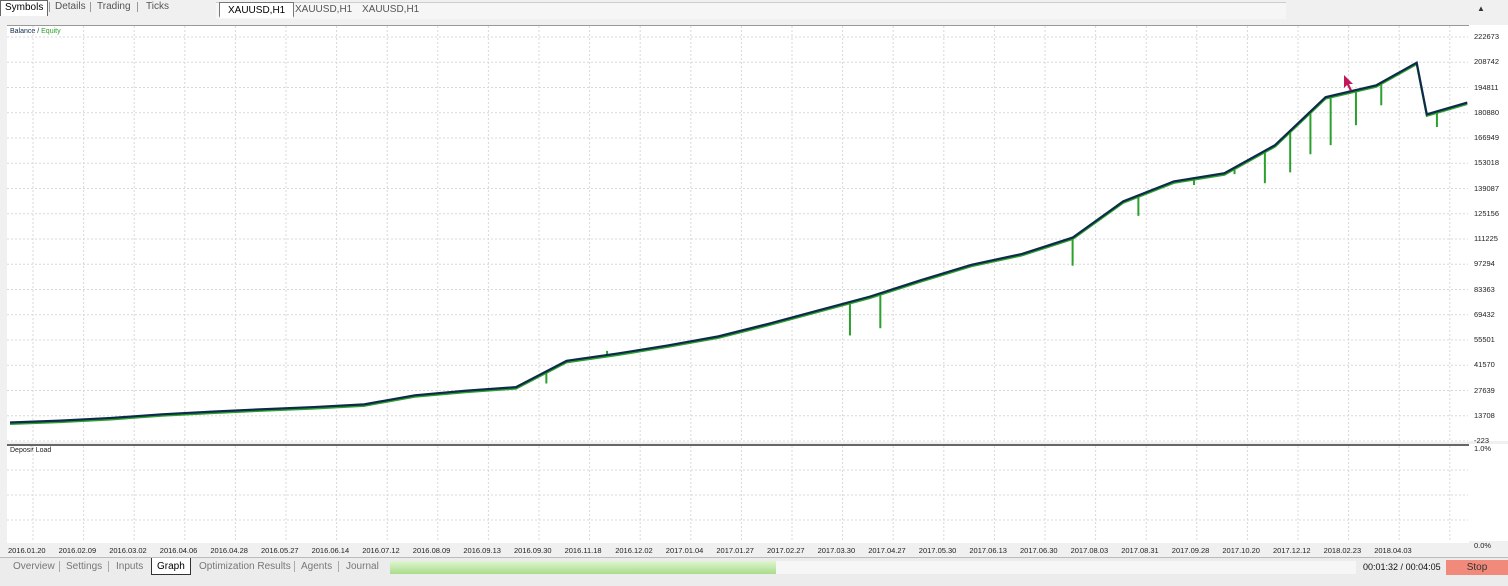 The image size is (1508, 586). What do you see at coordinates (1477, 567) in the screenshot?
I see `stop-button: Stop` at bounding box center [1477, 567].